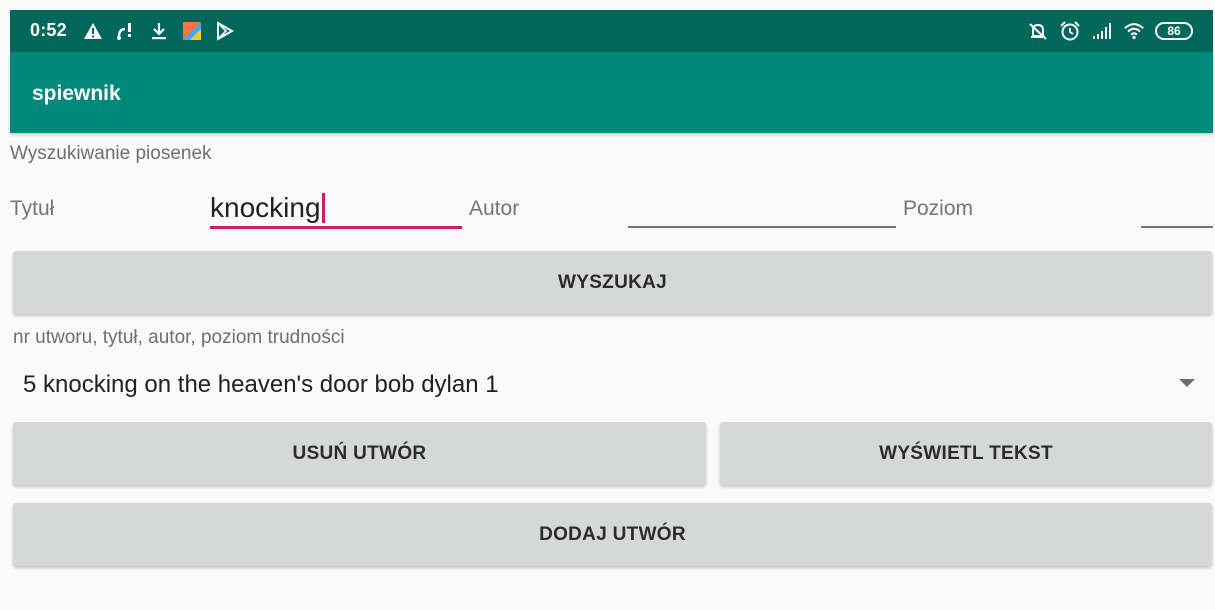  I want to click on warning-icon, so click(93, 31).